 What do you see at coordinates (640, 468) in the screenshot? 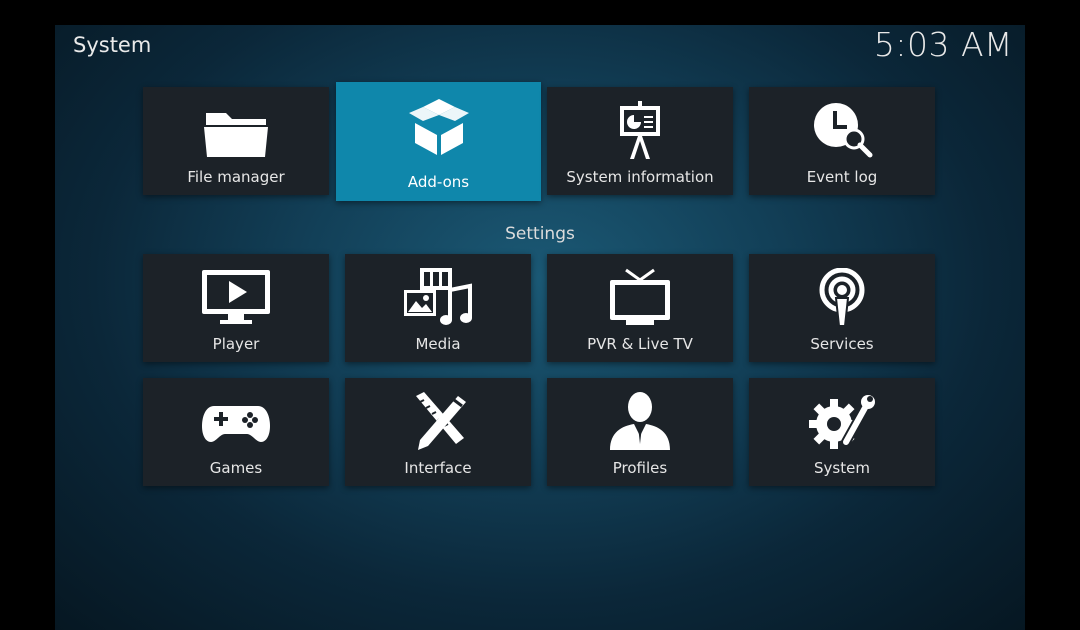
I see `tile-label: Profiles` at bounding box center [640, 468].